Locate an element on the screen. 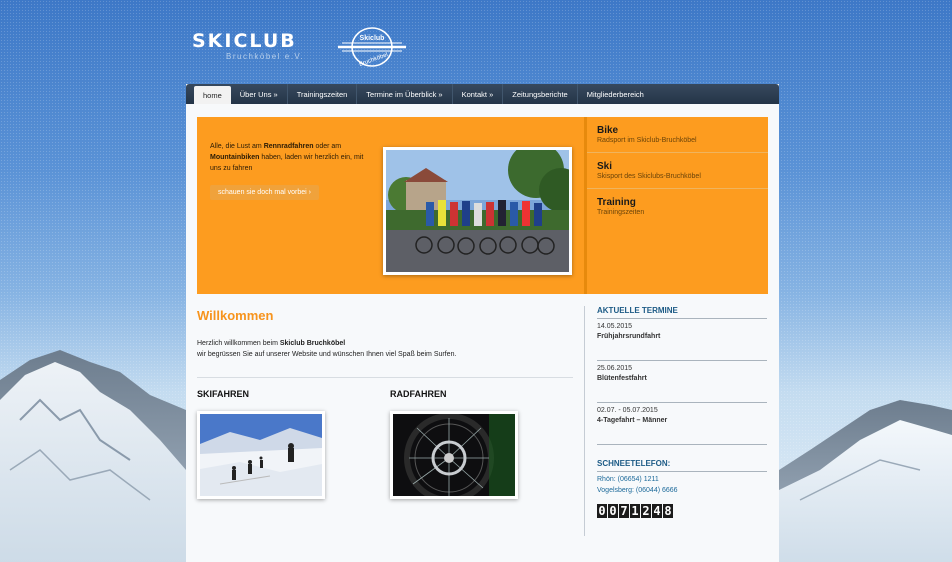  event-item: 14.05.2015 Frühjahrsrundfahrt is located at coordinates (682, 340).